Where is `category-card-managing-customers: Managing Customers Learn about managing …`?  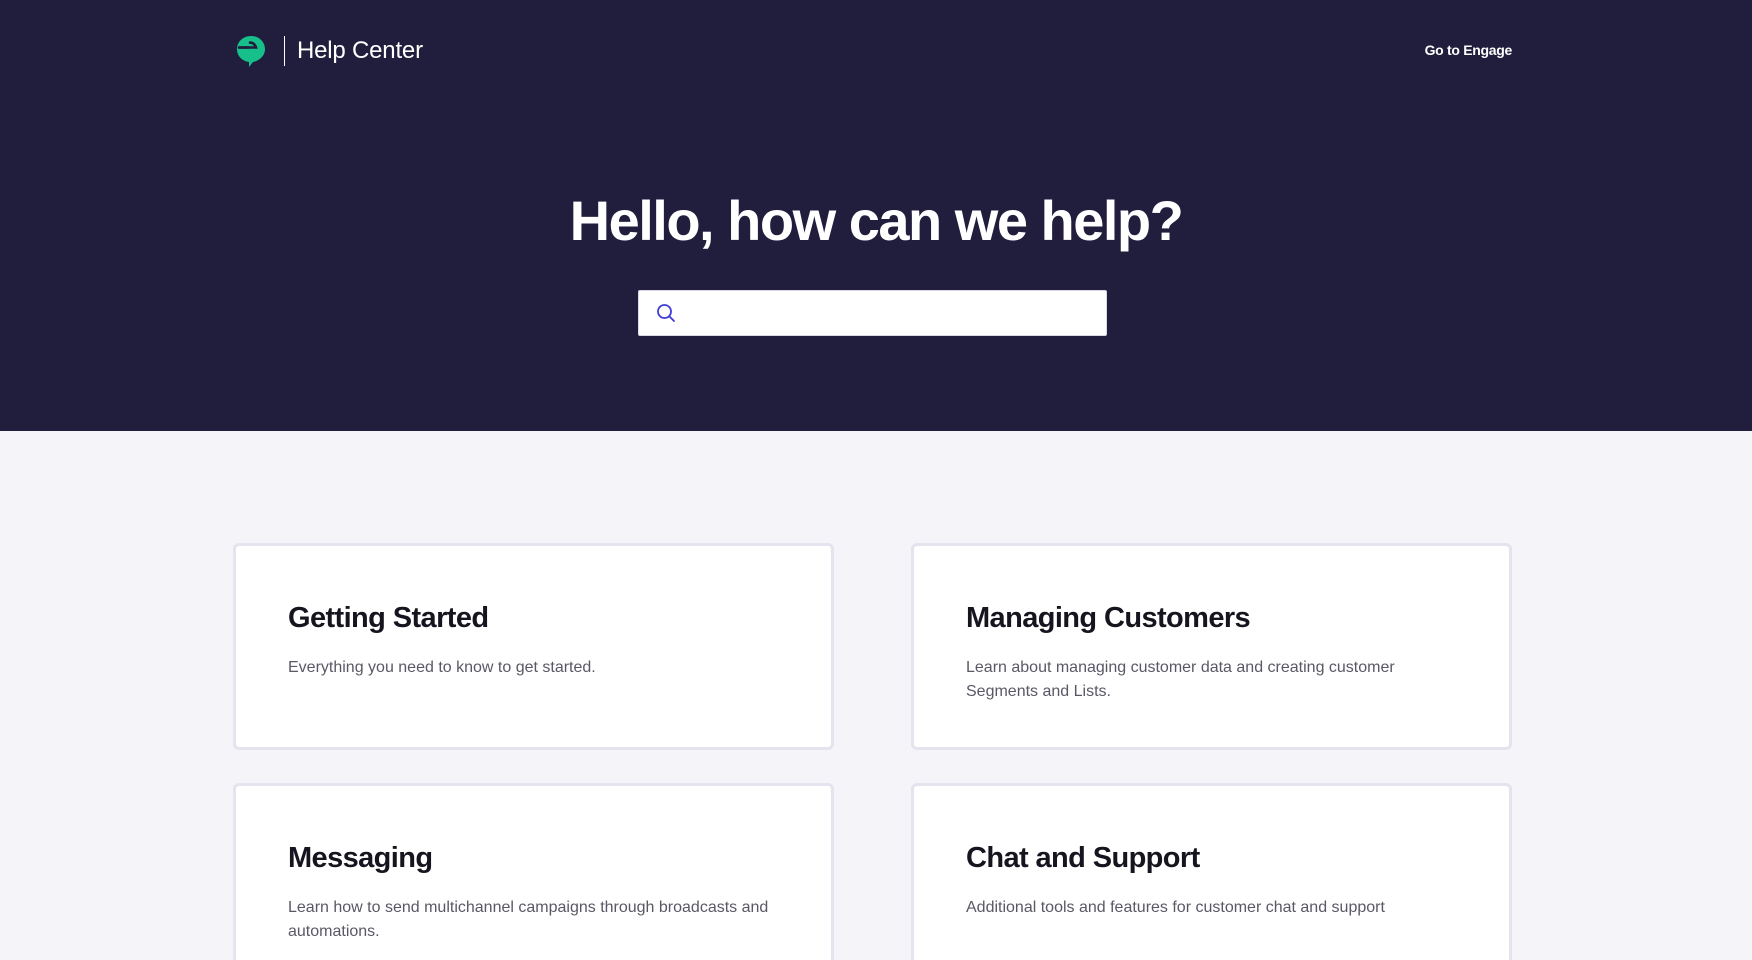
category-card-managing-customers: Managing Customers Learn about managing … is located at coordinates (1211, 646).